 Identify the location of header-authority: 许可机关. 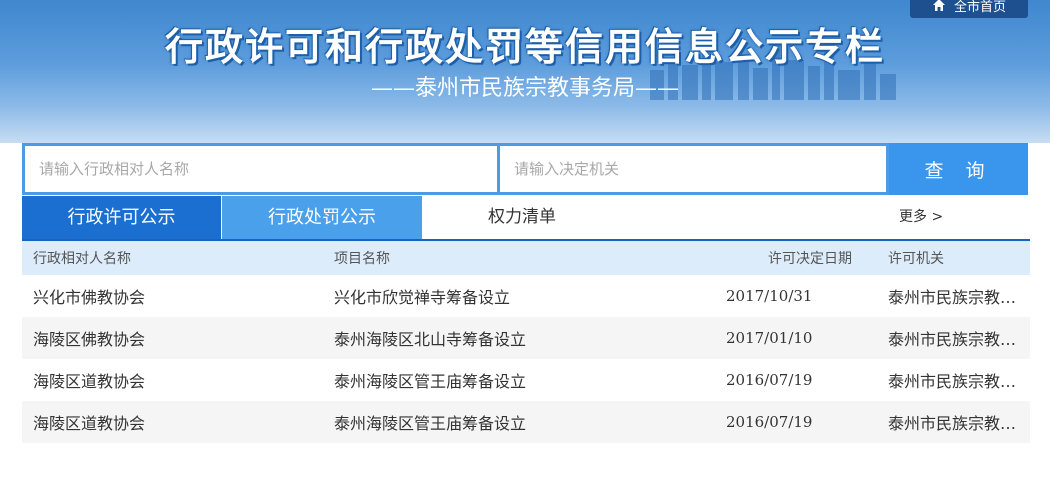
(916, 259).